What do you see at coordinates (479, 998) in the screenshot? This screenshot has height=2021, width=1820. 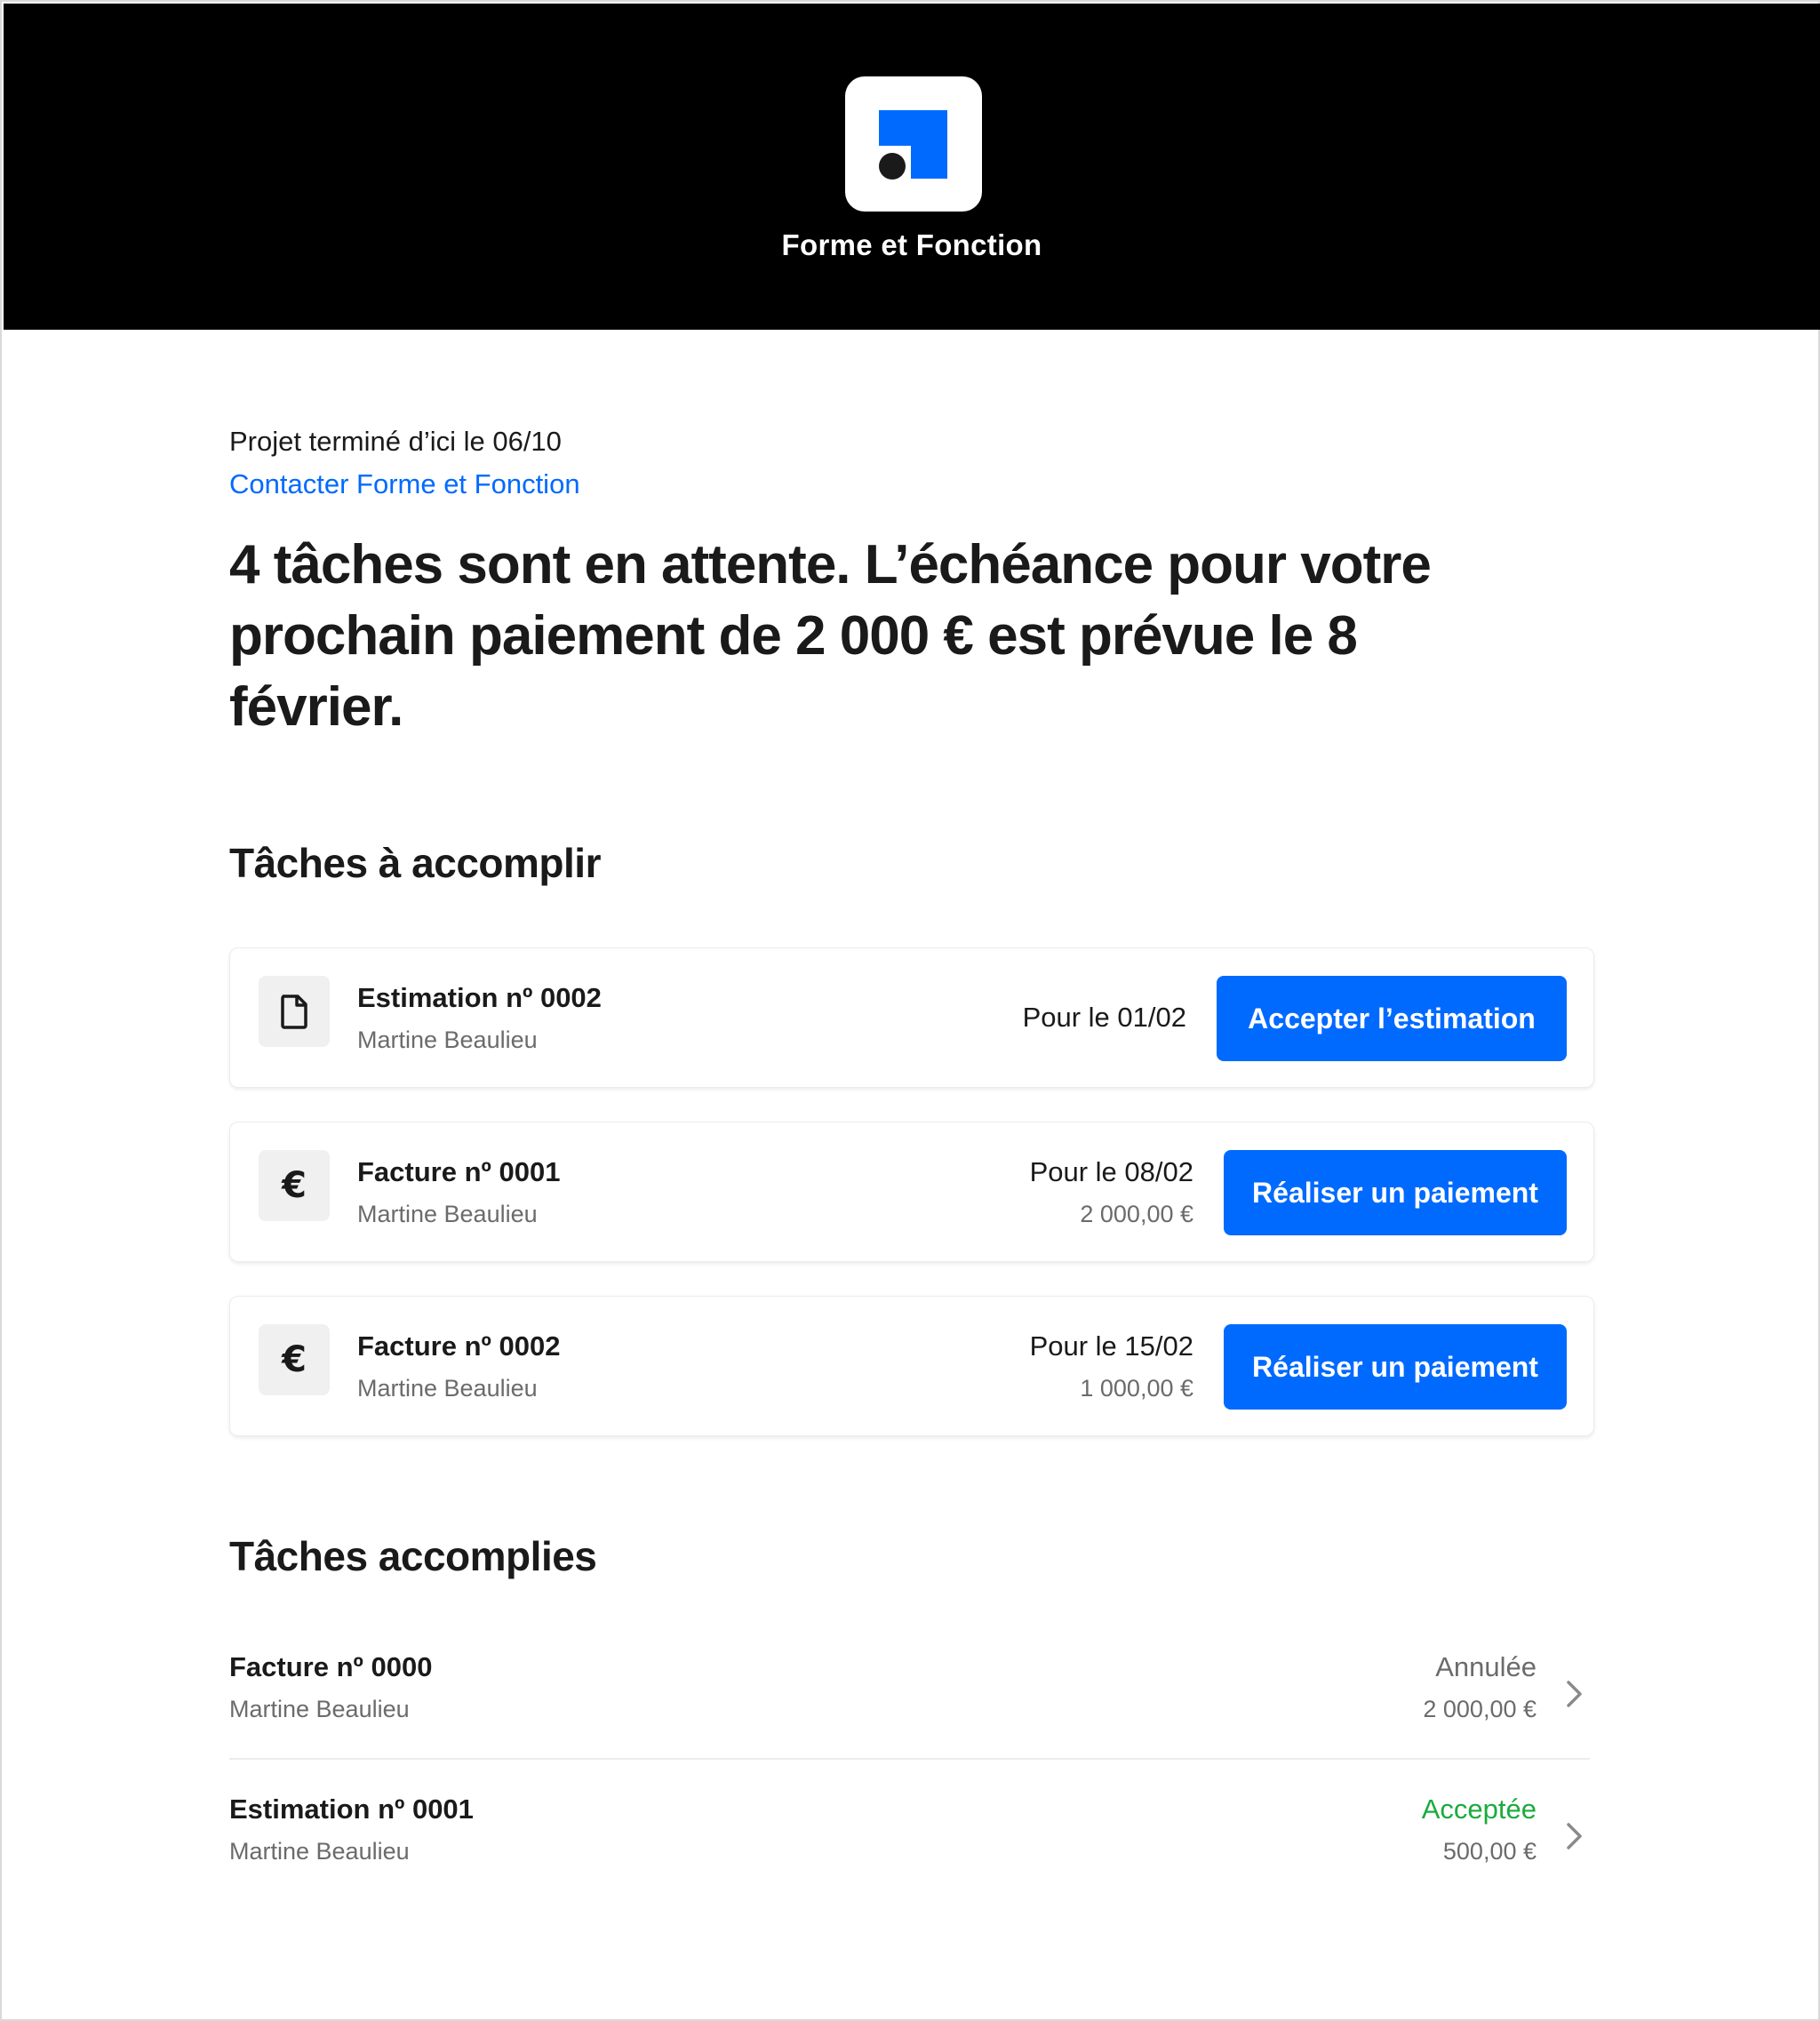 I see `task-name: Estimation nº 0002` at bounding box center [479, 998].